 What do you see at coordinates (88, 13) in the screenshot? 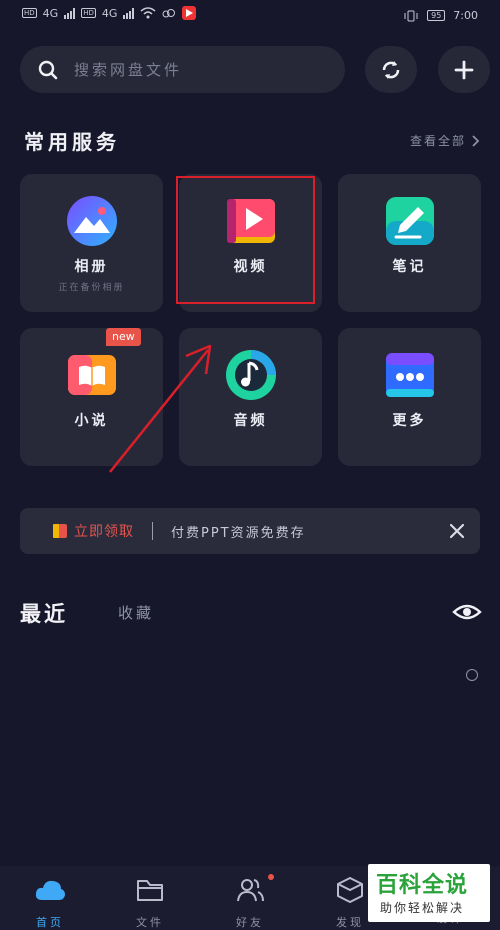
I see `hd-badge-2: HD` at bounding box center [88, 13].